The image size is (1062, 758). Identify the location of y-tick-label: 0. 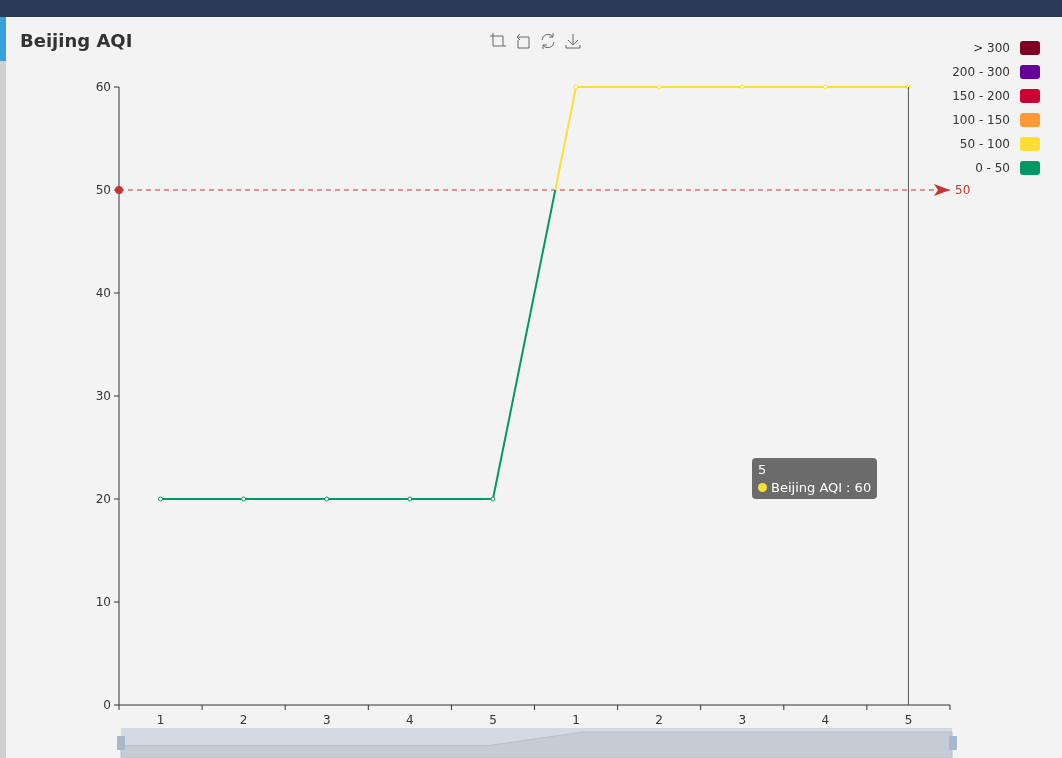
(107, 705).